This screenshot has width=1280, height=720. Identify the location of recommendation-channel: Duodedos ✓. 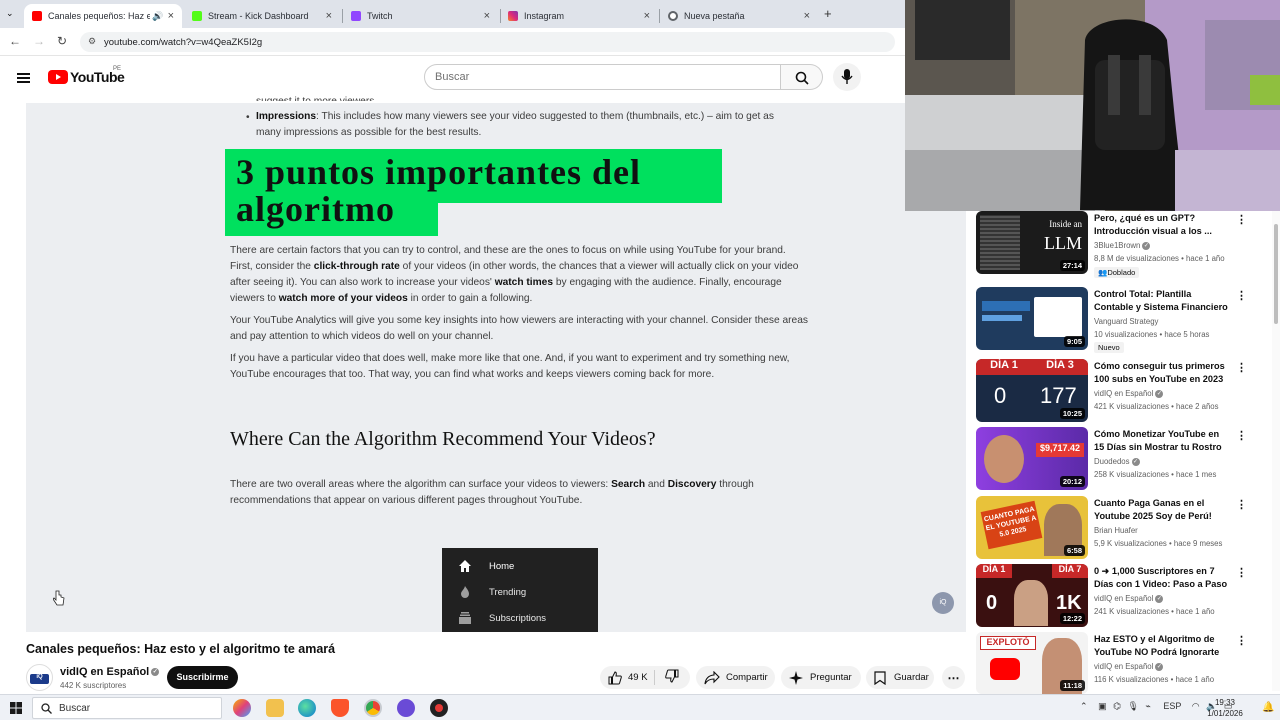
(1117, 461).